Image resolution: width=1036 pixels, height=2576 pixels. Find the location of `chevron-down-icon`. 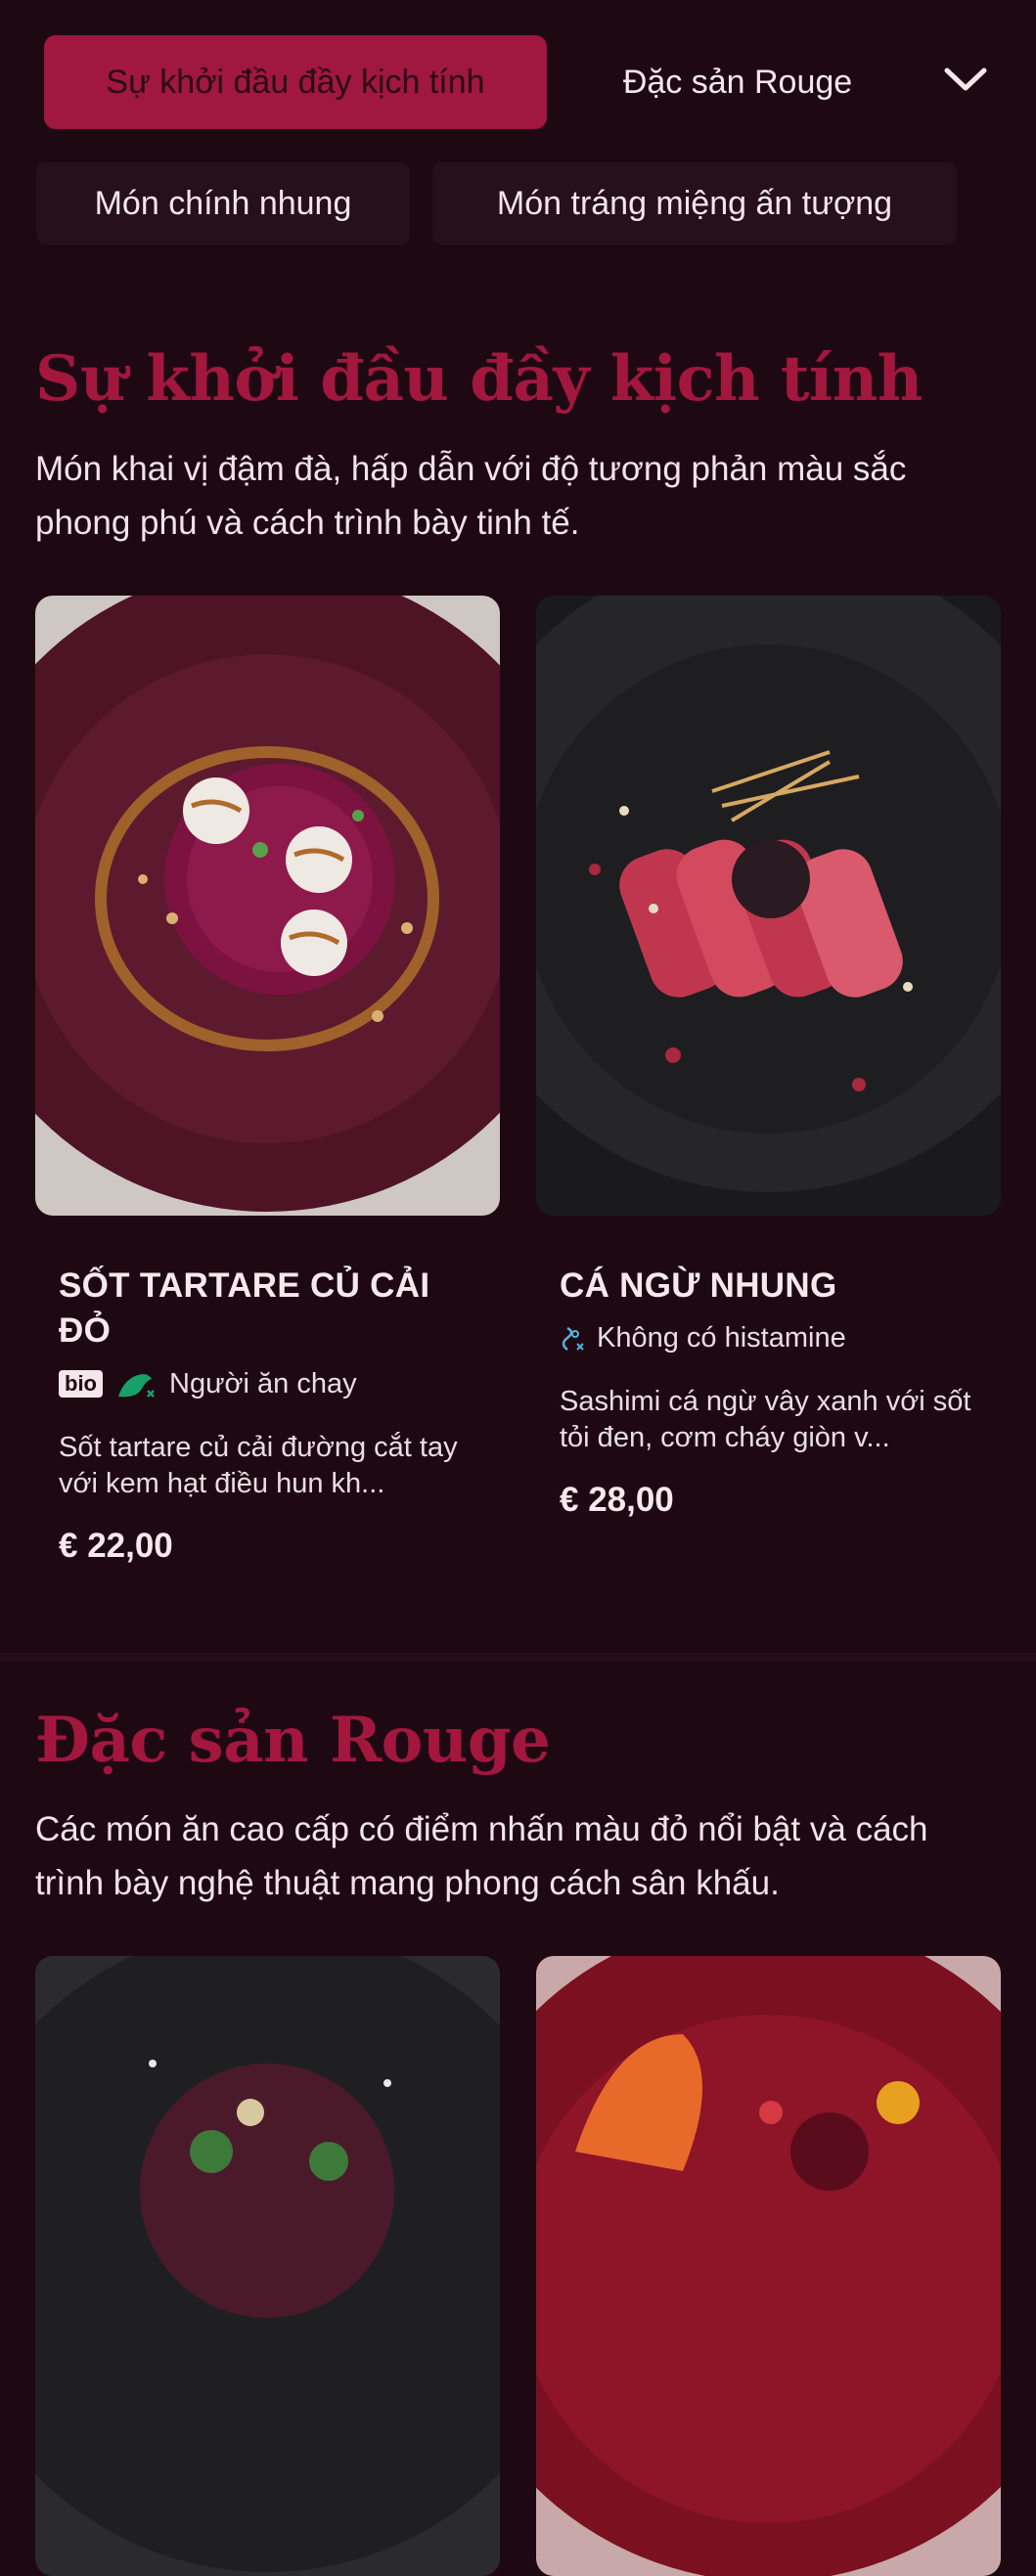

chevron-down-icon is located at coordinates (966, 85).